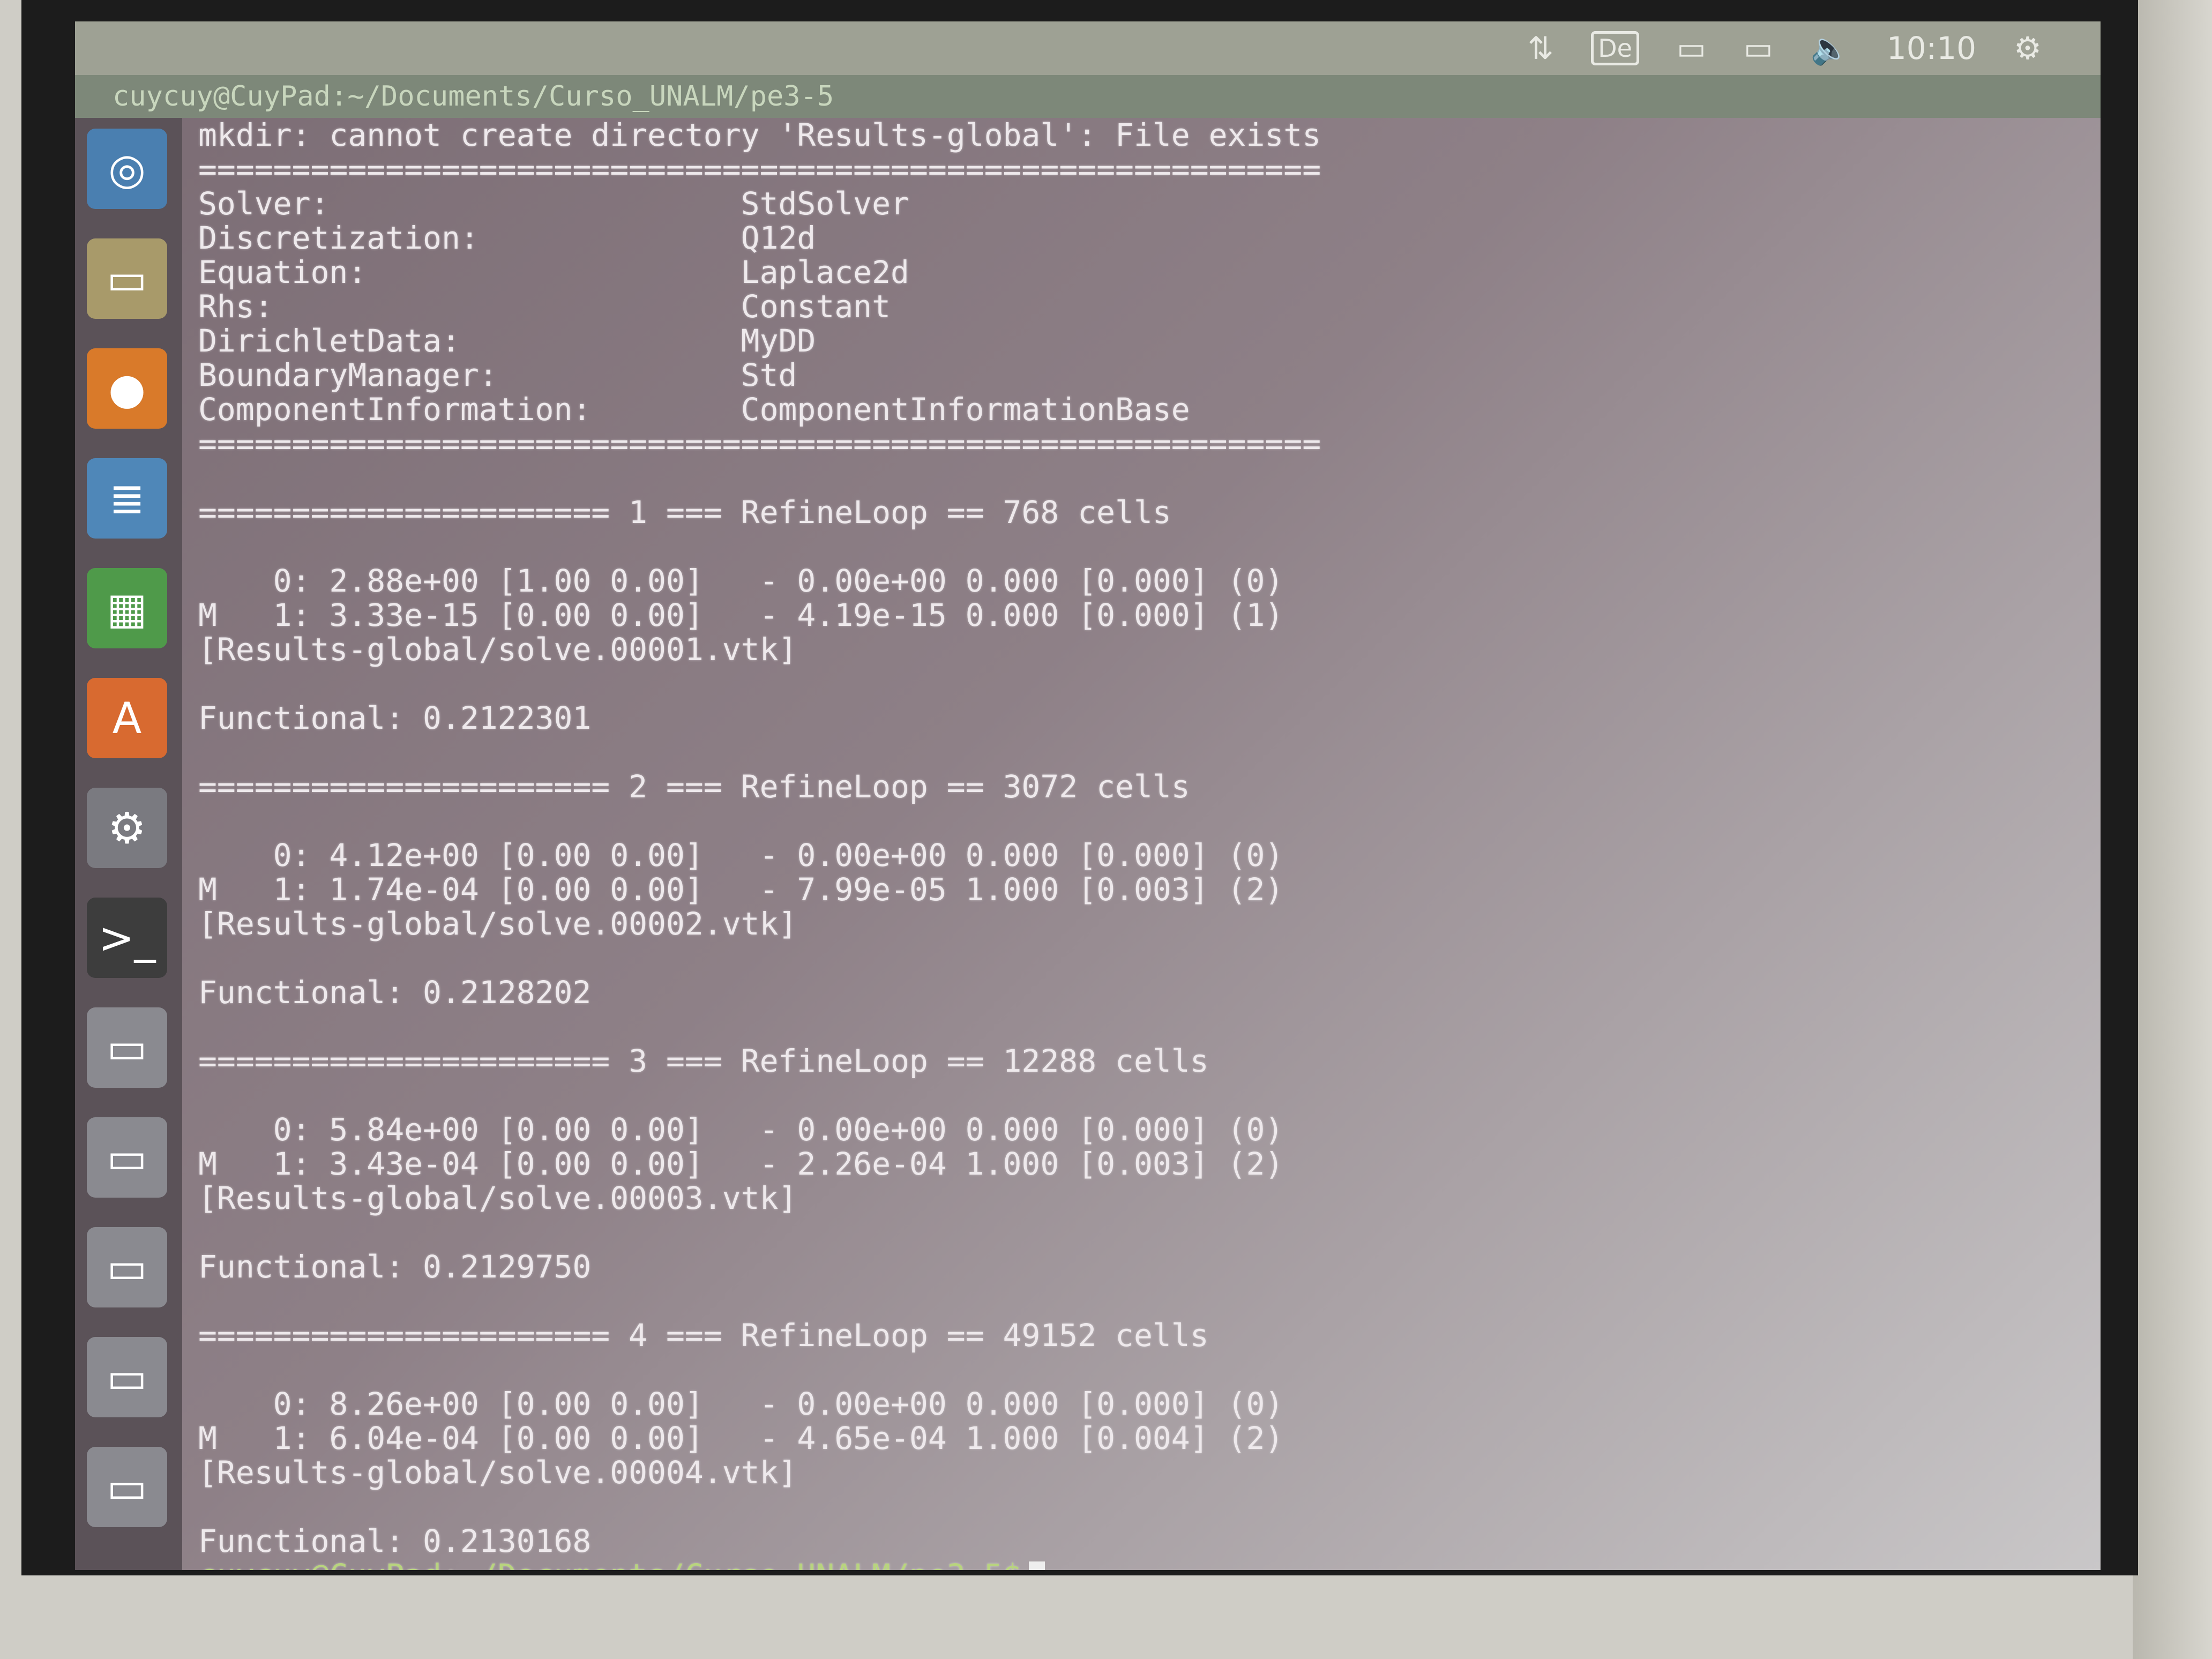  I want to click on terminal-line: [Results-global/solve.00004.vtk], so click(497, 1472).